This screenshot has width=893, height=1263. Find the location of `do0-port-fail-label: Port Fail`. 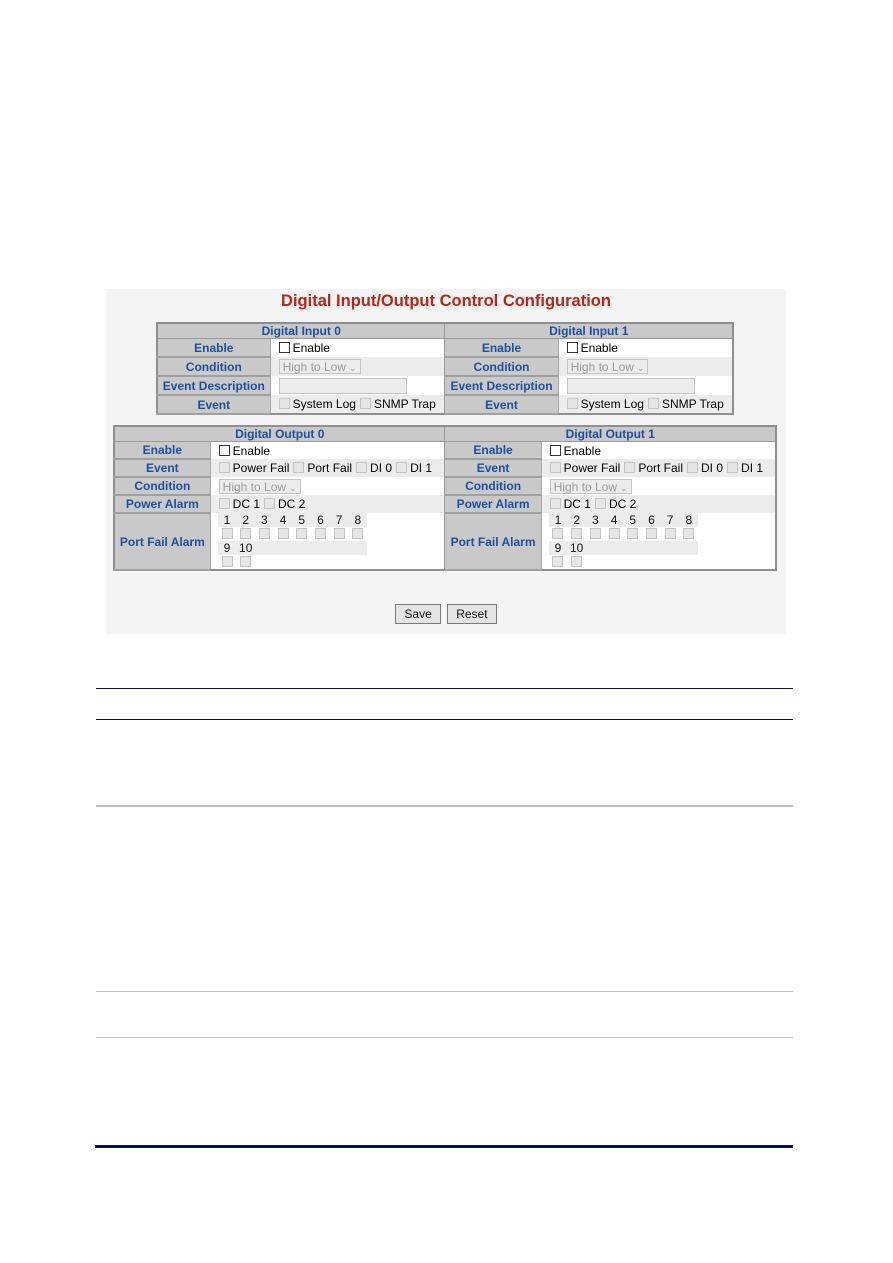

do0-port-fail-label: Port Fail is located at coordinates (330, 468).